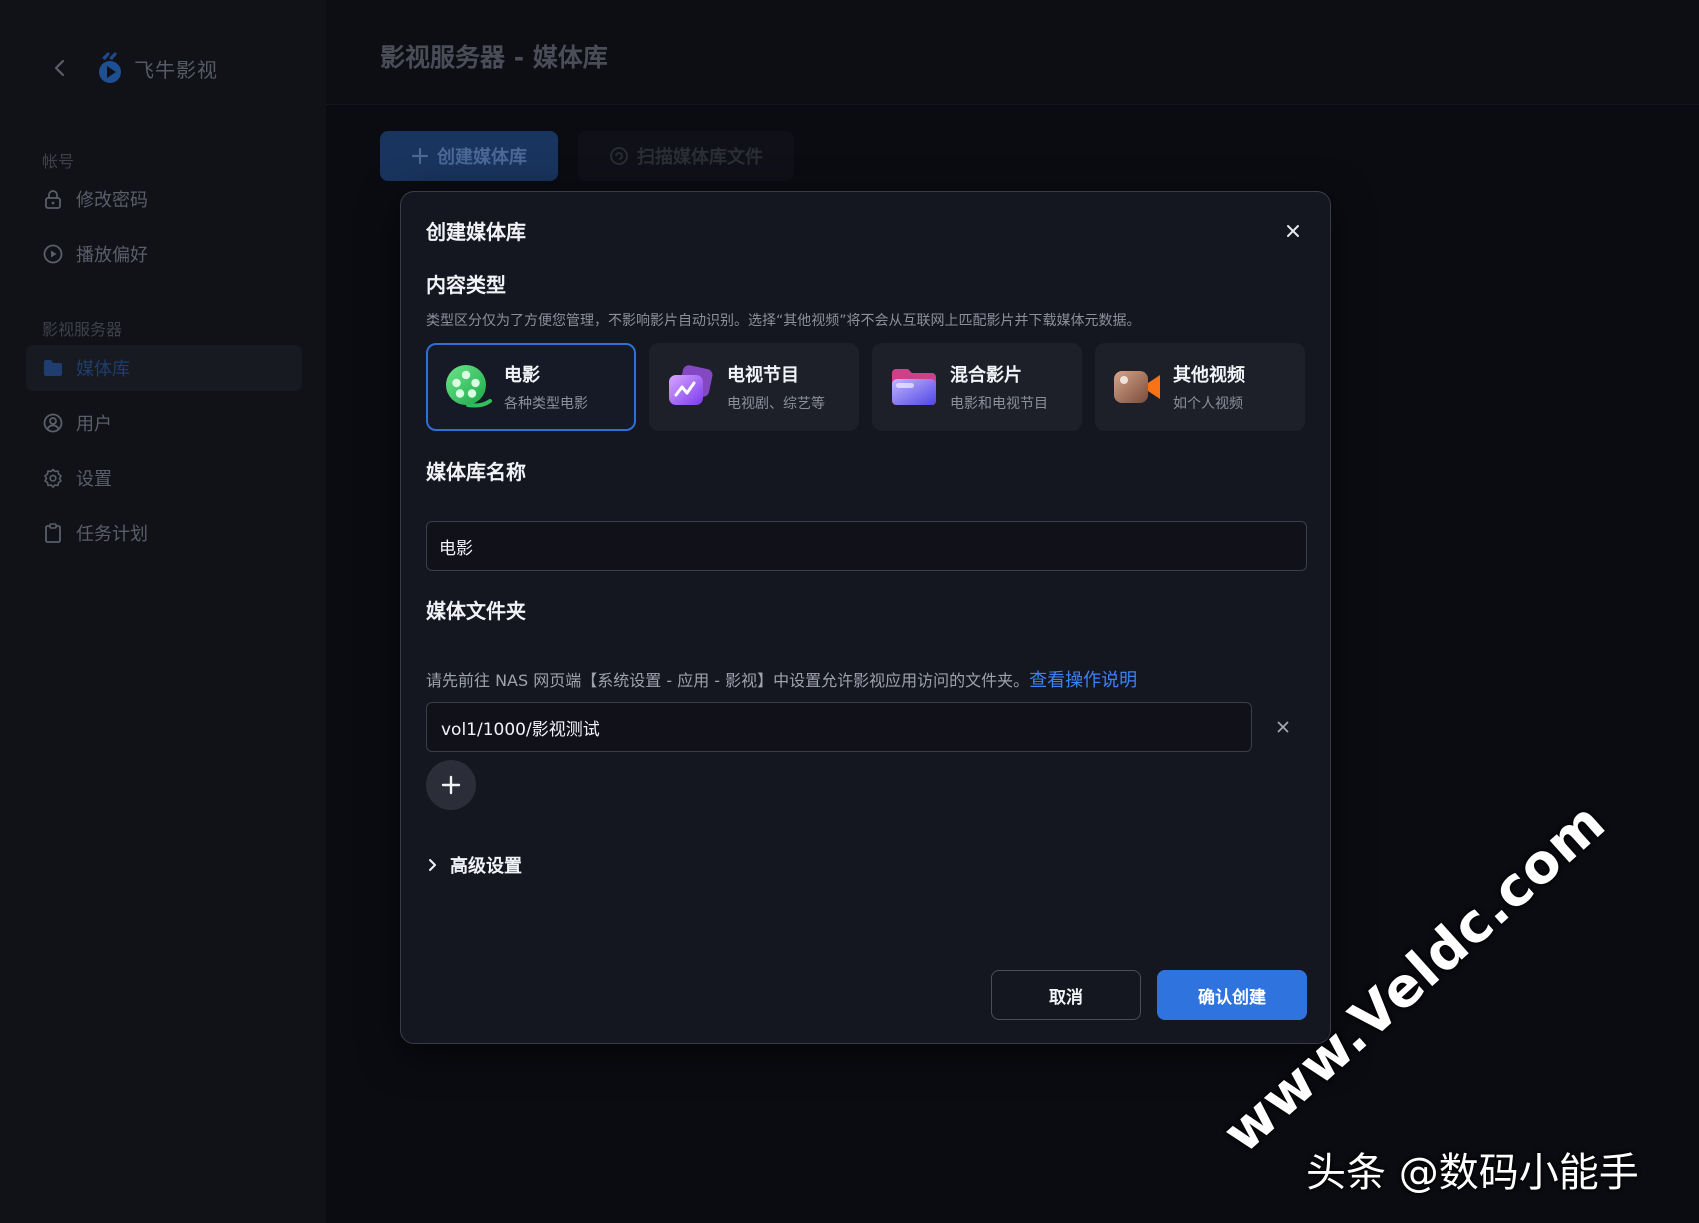 This screenshot has height=1223, width=1699. What do you see at coordinates (986, 375) in the screenshot?
I see `type-option-name: 混合影片` at bounding box center [986, 375].